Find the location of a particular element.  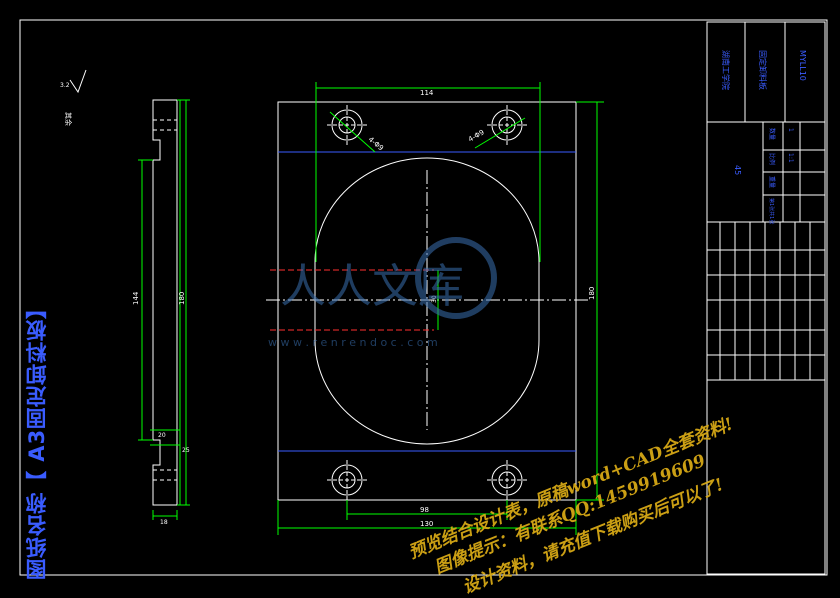

title-weight-label: 重量 is located at coordinates (772, 182).